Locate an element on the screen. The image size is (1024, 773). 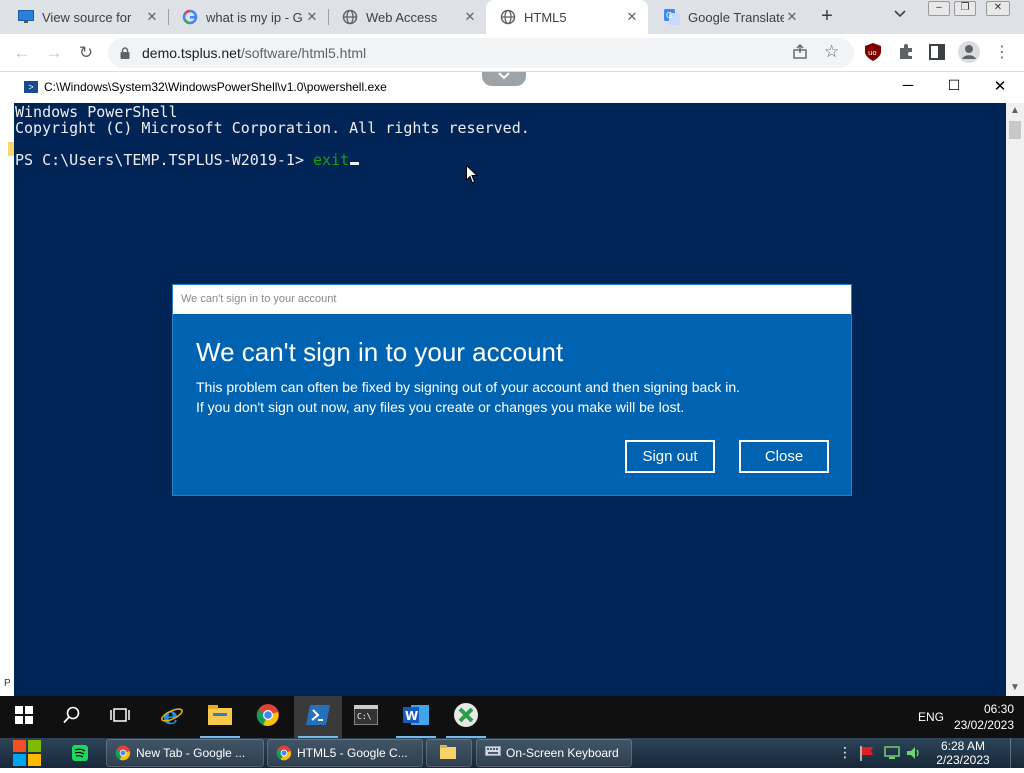
bookmark-star-icon: ☆ is located at coordinates (831, 52).